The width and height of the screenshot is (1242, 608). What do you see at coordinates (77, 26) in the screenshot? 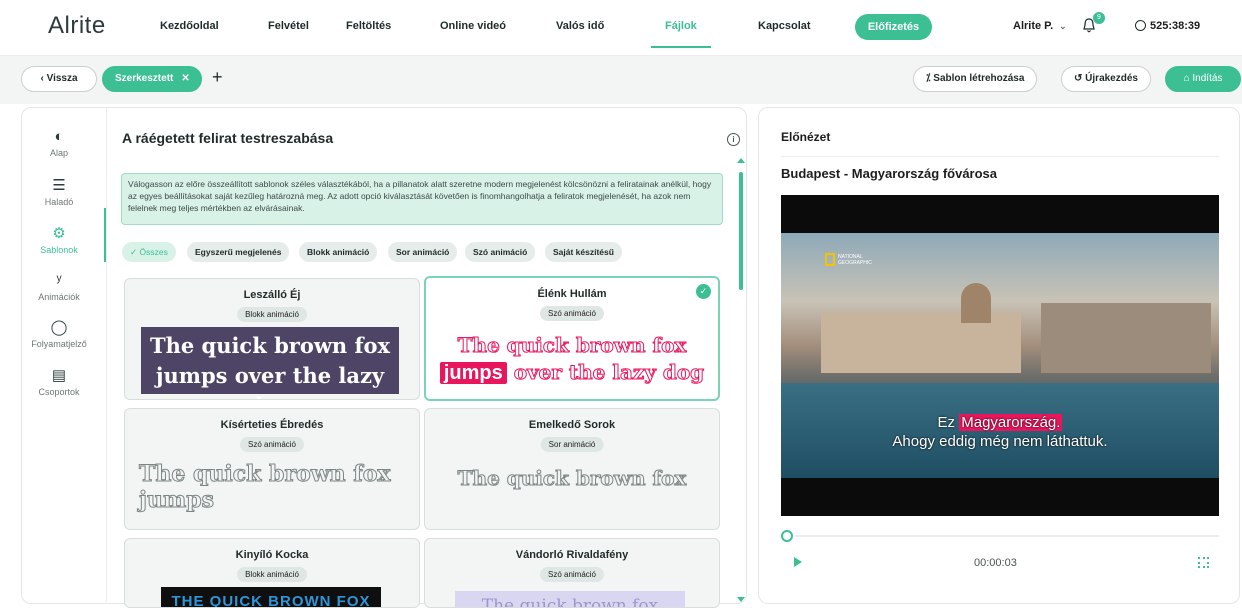
I see `app-logo: Alrite` at bounding box center [77, 26].